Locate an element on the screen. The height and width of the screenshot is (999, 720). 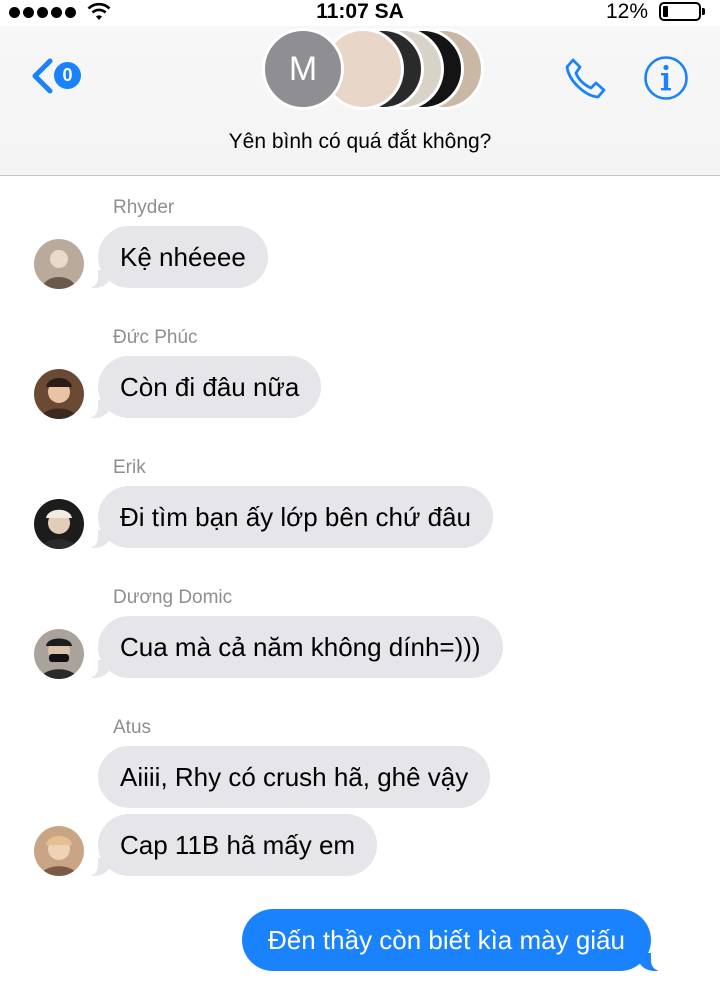
message-bubble: Còn đi đâu nữa is located at coordinates (204, 387).